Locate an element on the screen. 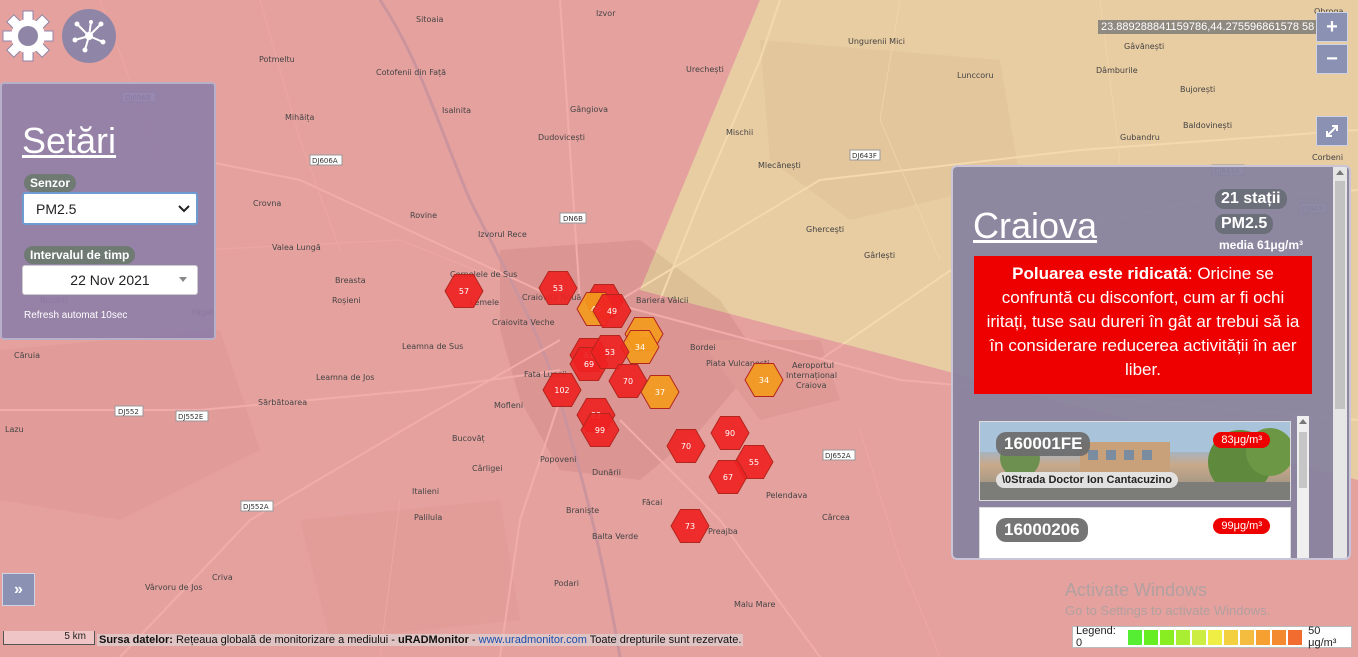 This screenshot has height=657, width=1358. sensor-select-value: PM2.5 is located at coordinates (56, 208).